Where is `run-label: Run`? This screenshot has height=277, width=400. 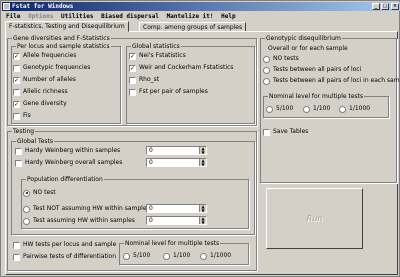 run-label: Run is located at coordinates (314, 218).